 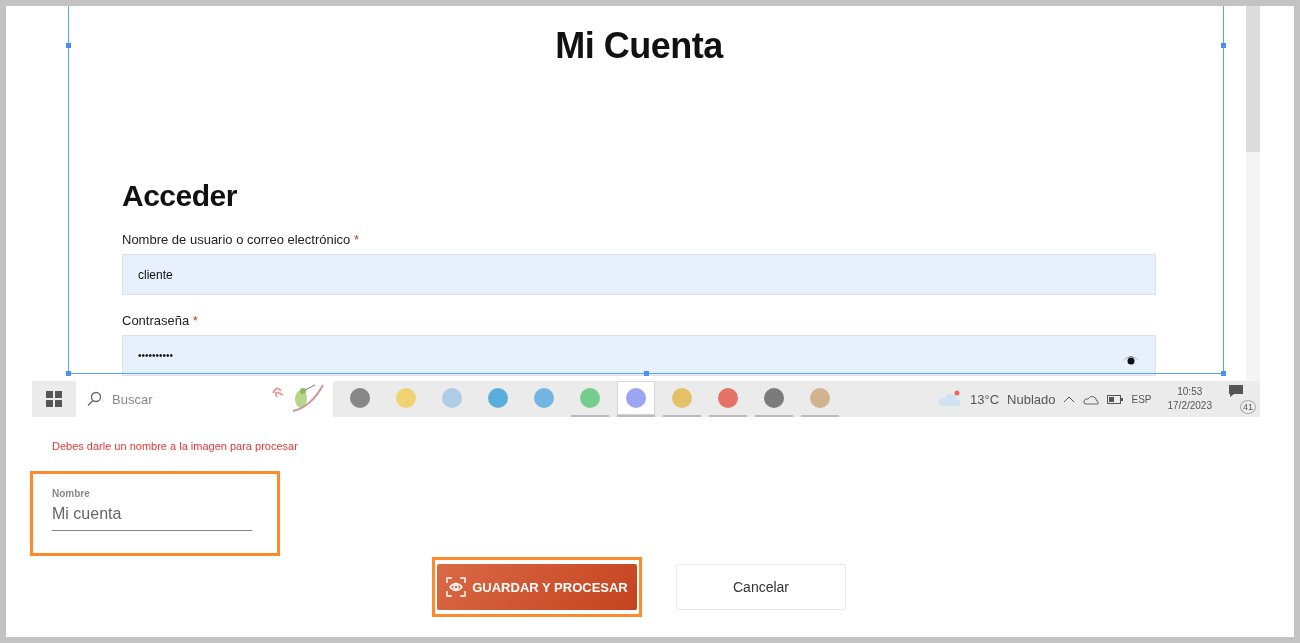 What do you see at coordinates (1141, 399) in the screenshot?
I see `language-indicator: ESP` at bounding box center [1141, 399].